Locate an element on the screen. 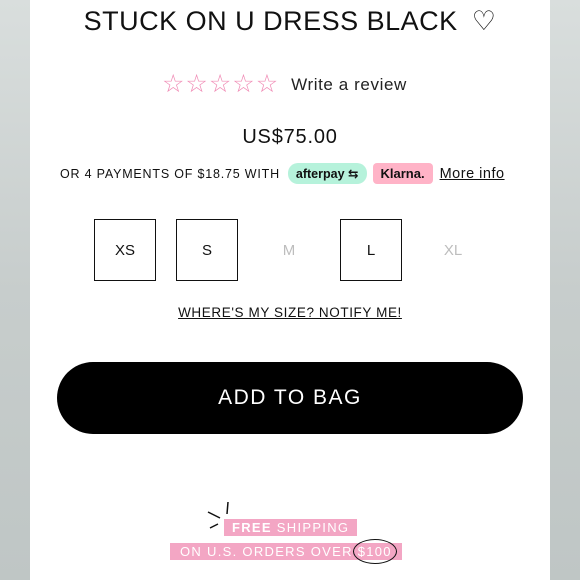 The image size is (580, 580). size-option-l: L is located at coordinates (371, 250).